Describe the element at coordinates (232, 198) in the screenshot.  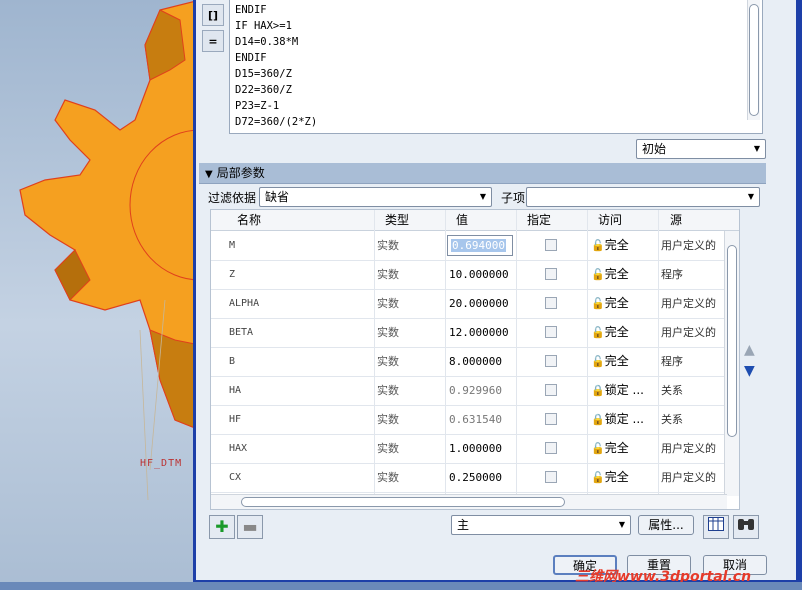
I see `filter-label: 过滤依据` at that location.